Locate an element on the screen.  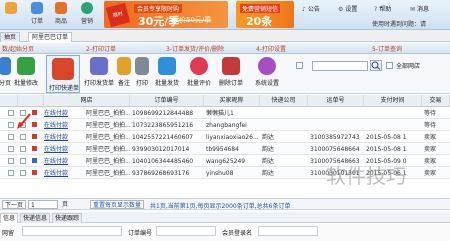
batch-review-button: 批量评价 is located at coordinates (199, 72).